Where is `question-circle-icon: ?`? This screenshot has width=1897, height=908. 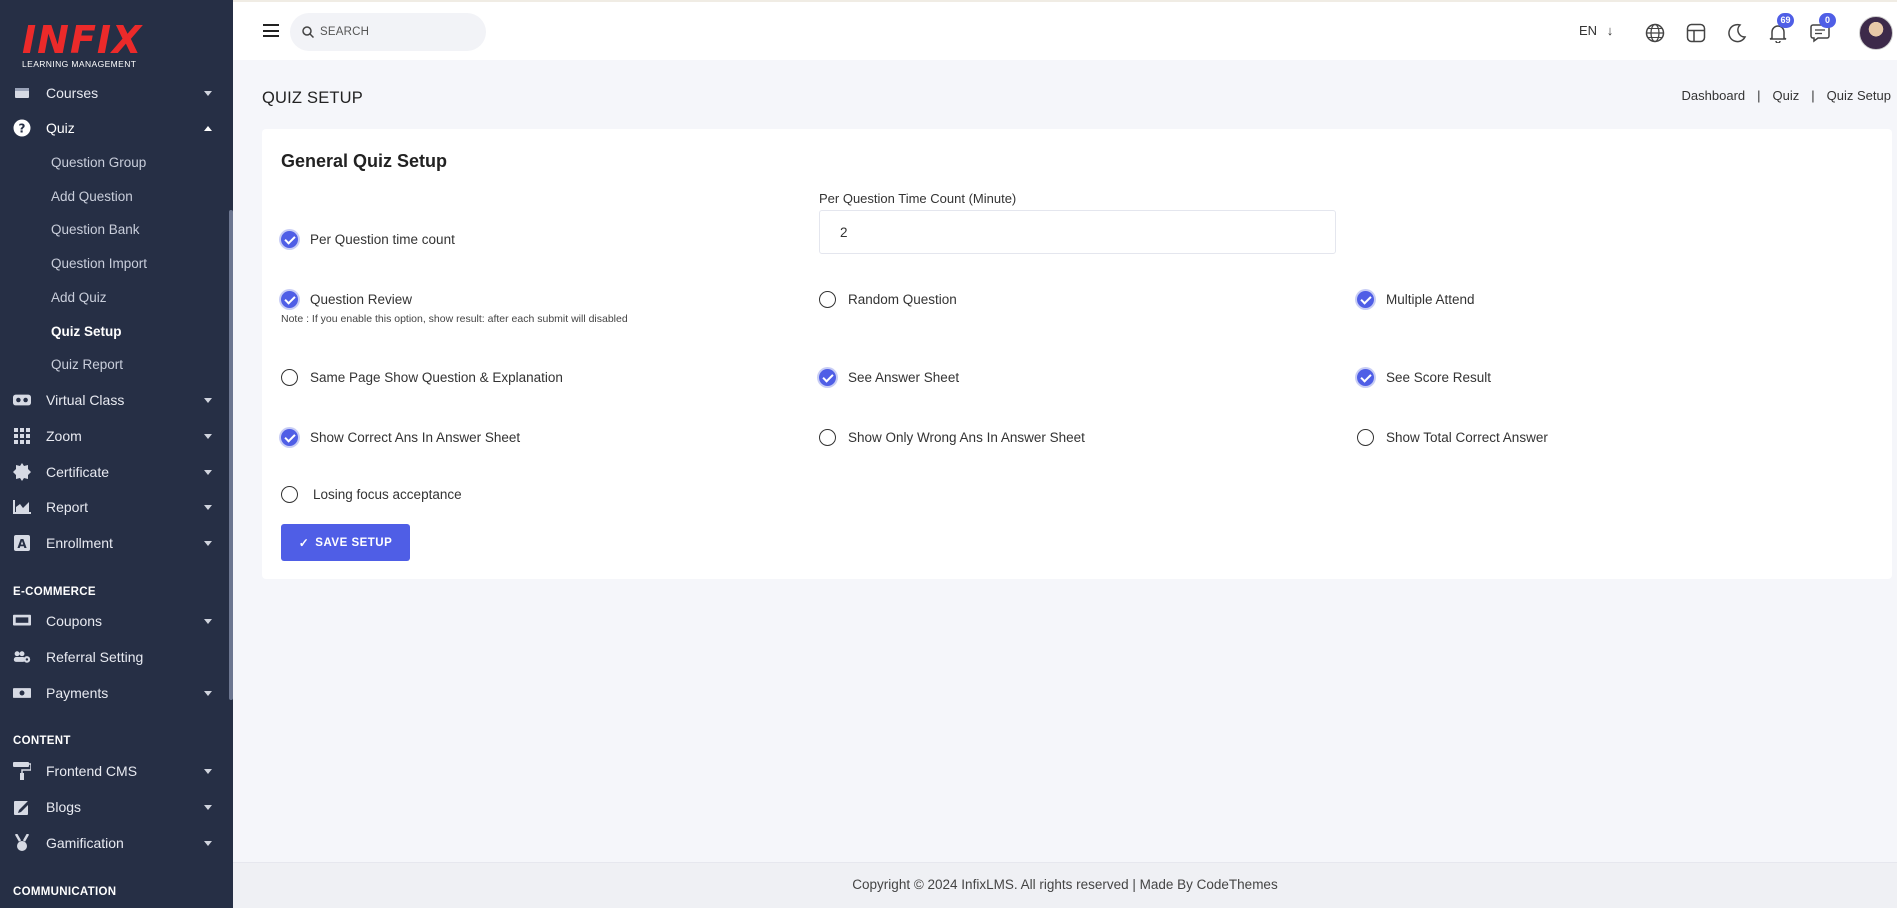
question-circle-icon: ? is located at coordinates (22, 128).